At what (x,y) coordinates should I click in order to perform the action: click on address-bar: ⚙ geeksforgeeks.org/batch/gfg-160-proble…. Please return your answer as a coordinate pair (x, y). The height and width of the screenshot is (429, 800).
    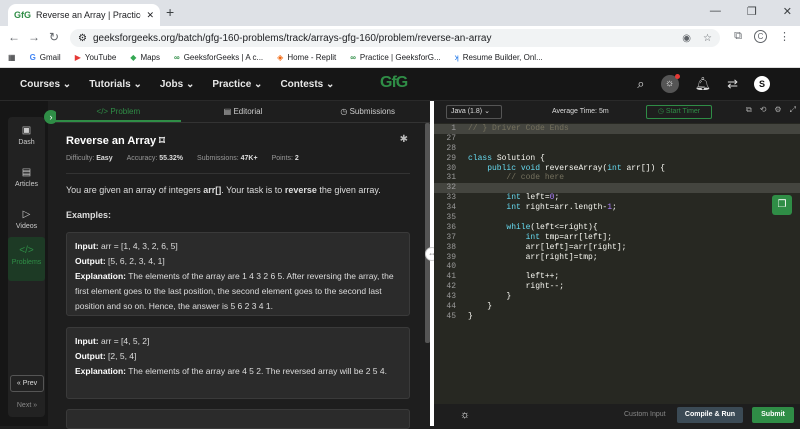
    Looking at the image, I should click on (395, 38).